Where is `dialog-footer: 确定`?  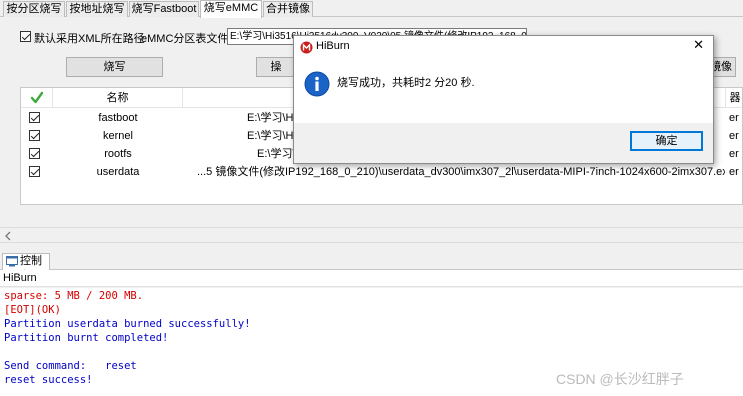
dialog-footer: 确定 is located at coordinates (503, 143).